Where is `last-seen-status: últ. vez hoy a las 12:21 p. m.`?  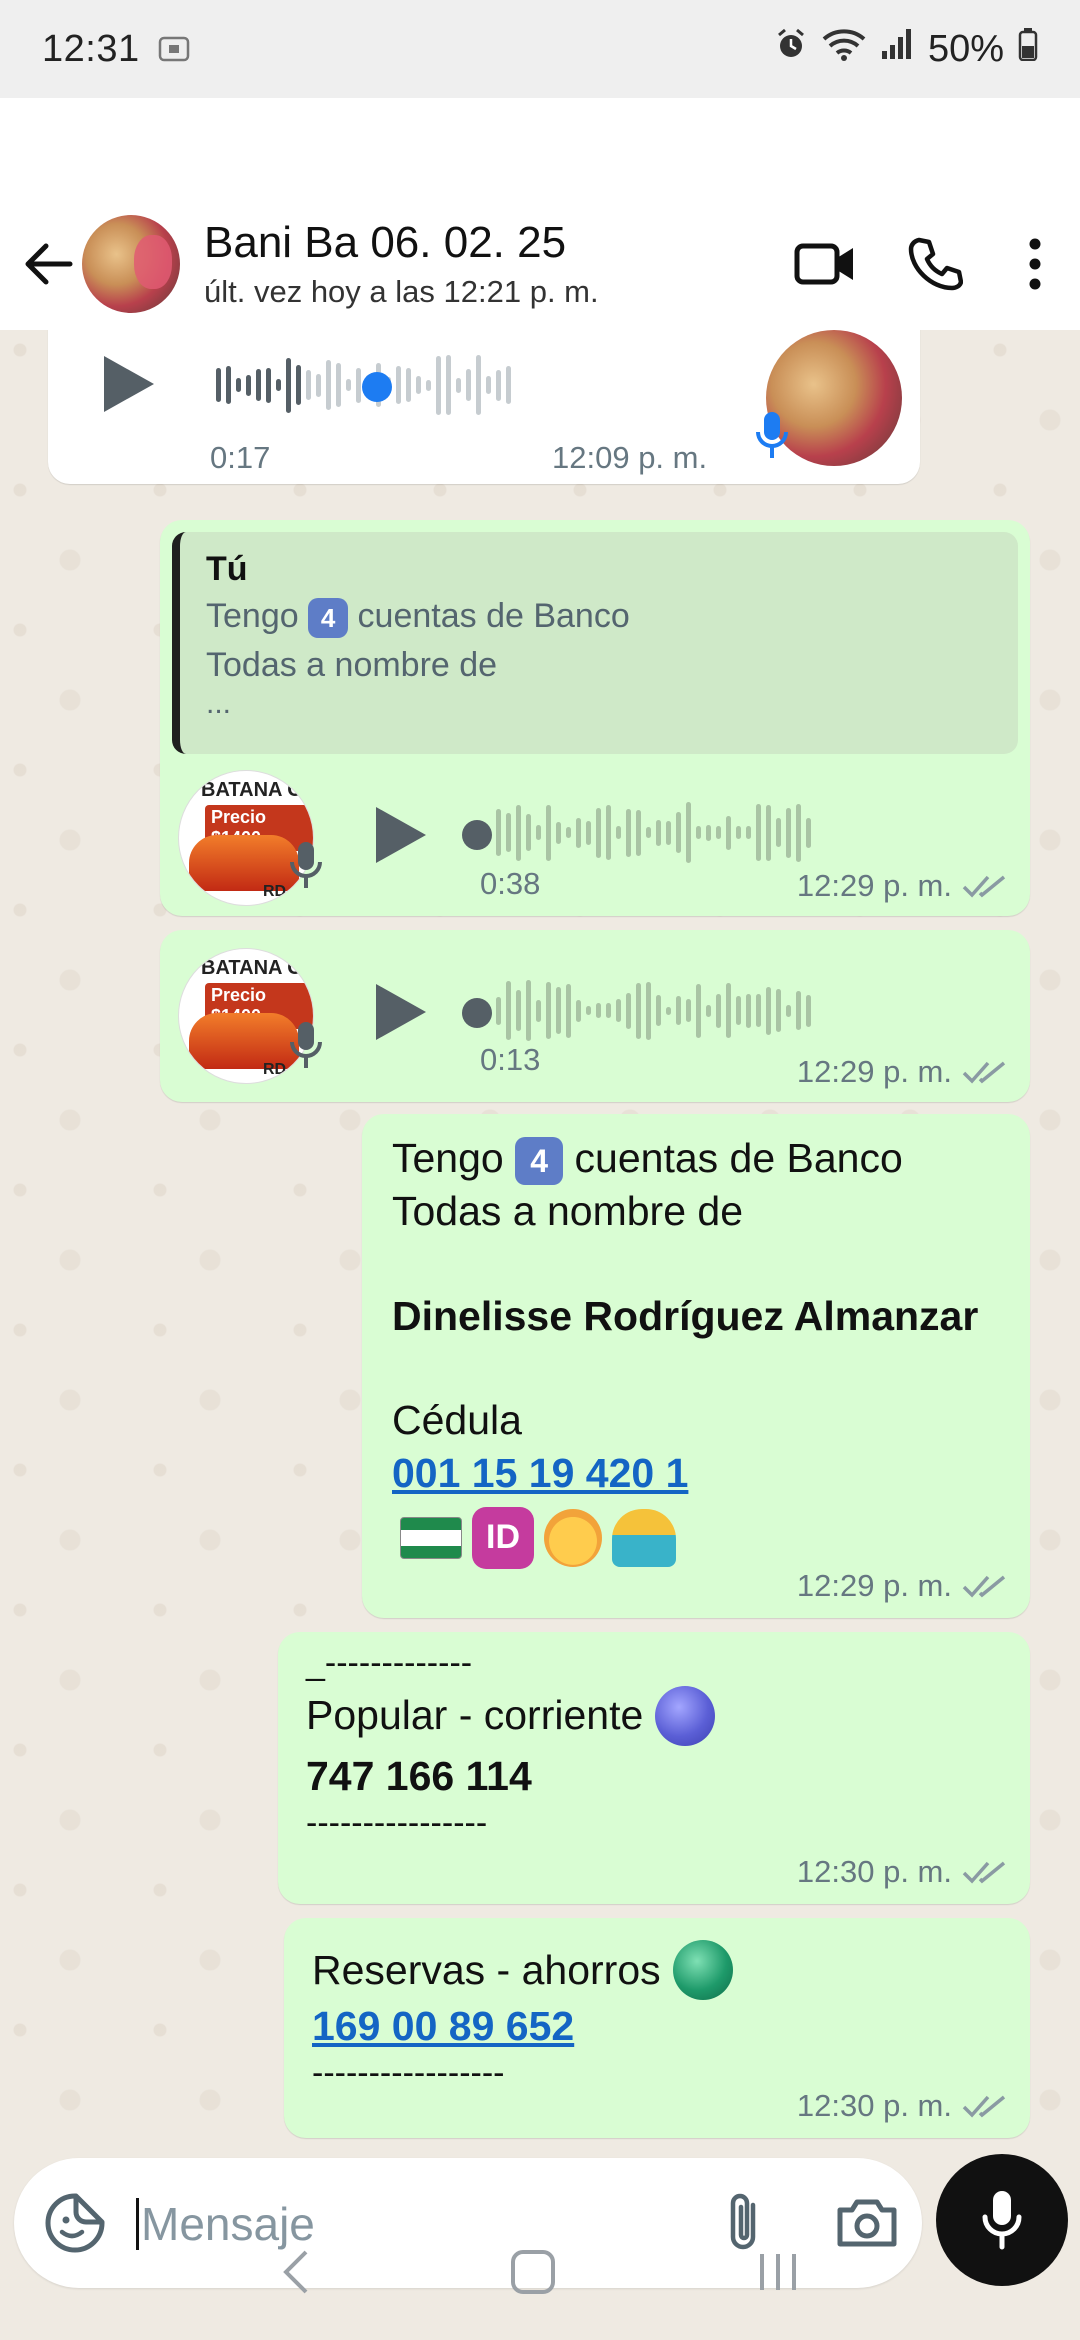 last-seen-status: últ. vez hoy a las 12:21 p. m. is located at coordinates (401, 291).